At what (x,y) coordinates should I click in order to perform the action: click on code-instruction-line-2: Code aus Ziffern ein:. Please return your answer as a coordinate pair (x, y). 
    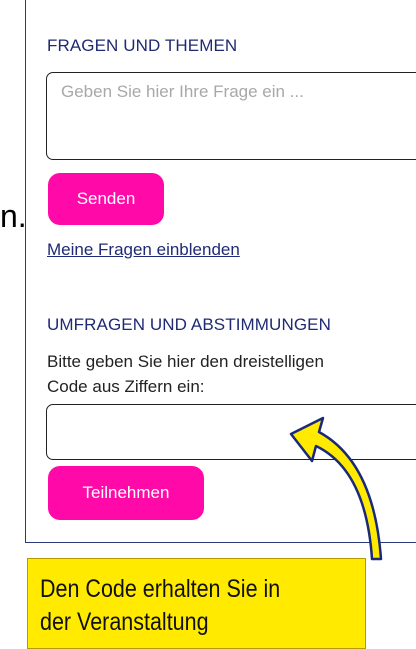
    Looking at the image, I should click on (126, 386).